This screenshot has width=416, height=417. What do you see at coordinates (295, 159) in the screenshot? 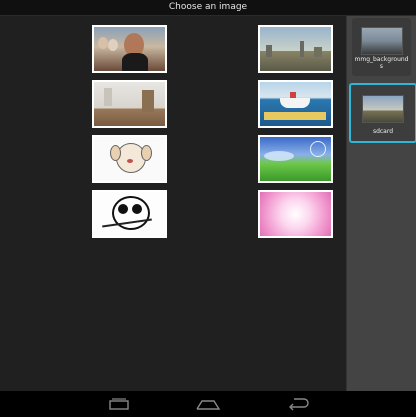
I see `thumbnail-meadow` at bounding box center [295, 159].